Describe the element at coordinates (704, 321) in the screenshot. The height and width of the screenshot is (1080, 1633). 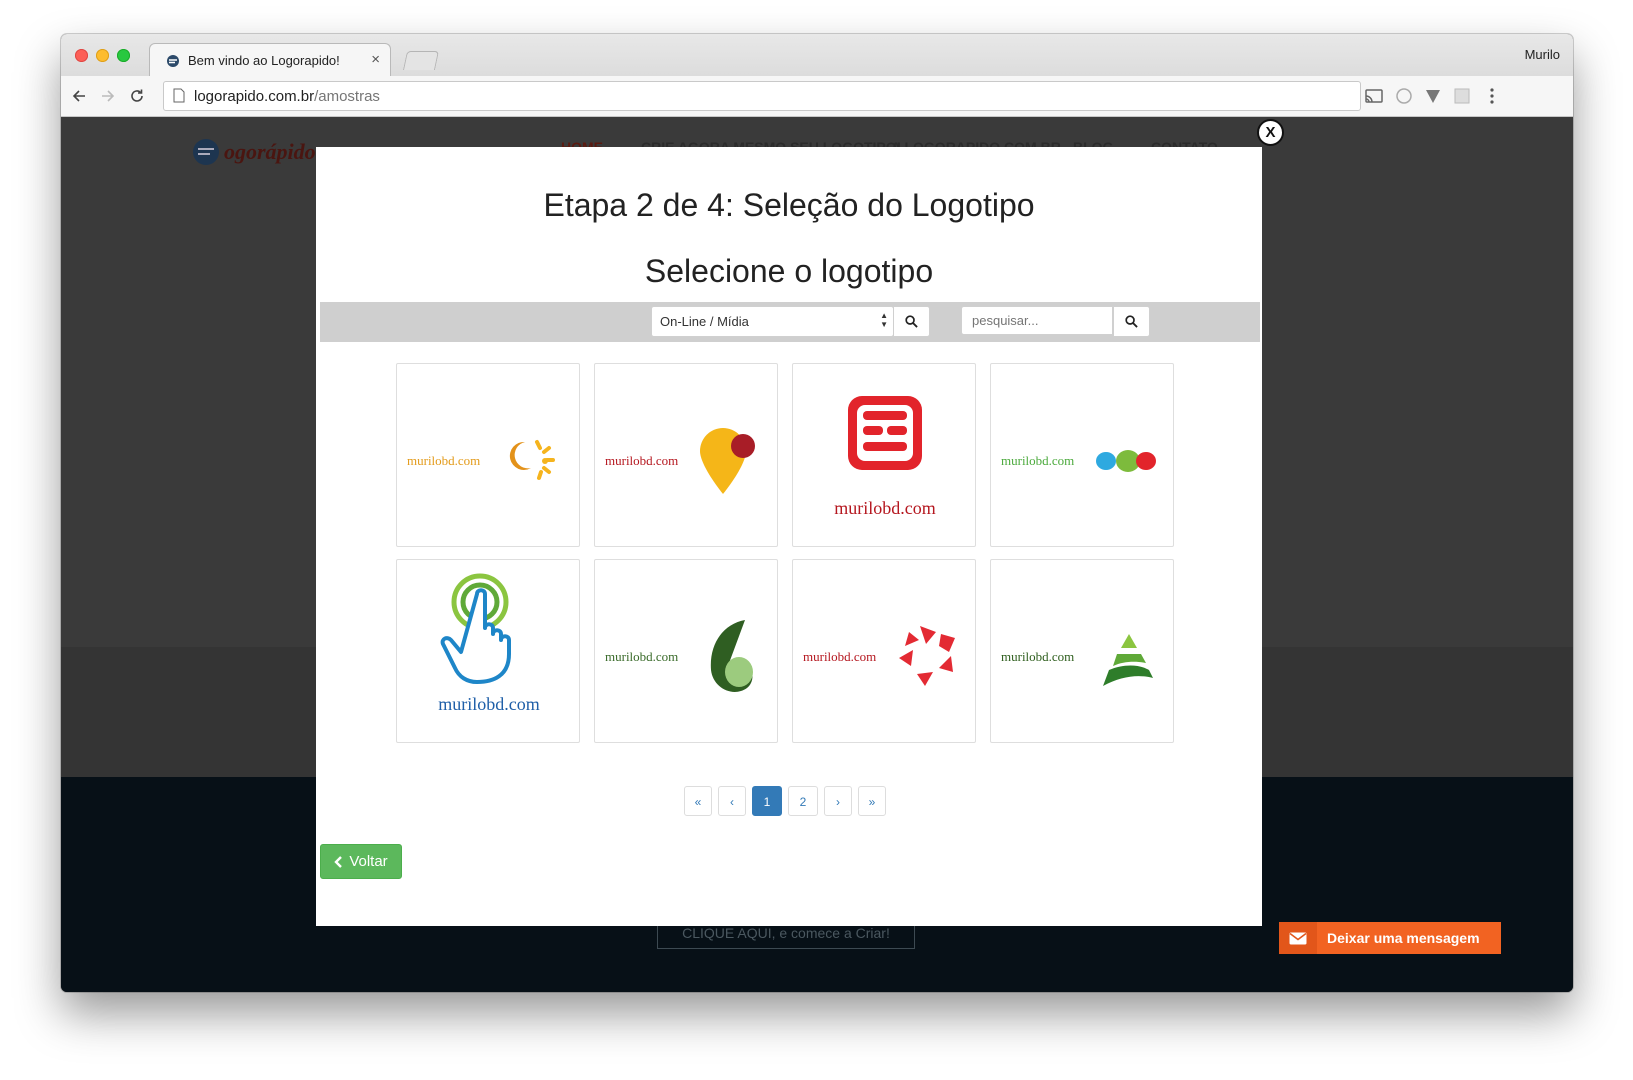
I see `category-select-value: On-Line / Mídia` at that location.